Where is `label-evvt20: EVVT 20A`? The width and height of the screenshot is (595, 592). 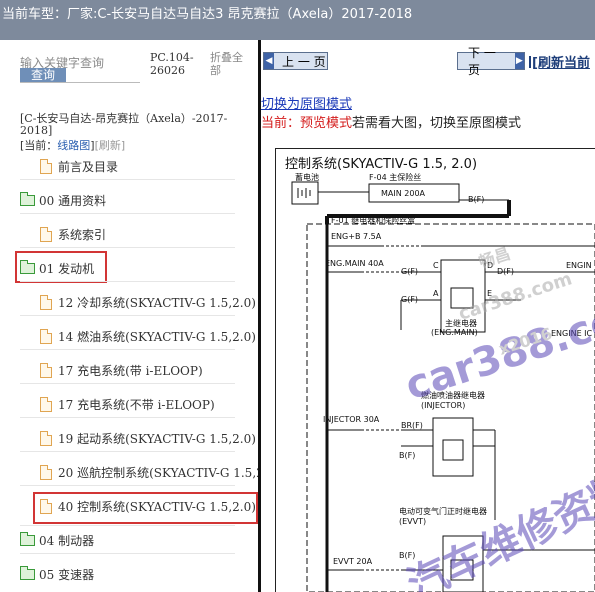 label-evvt20: EVVT 20A is located at coordinates (353, 561).